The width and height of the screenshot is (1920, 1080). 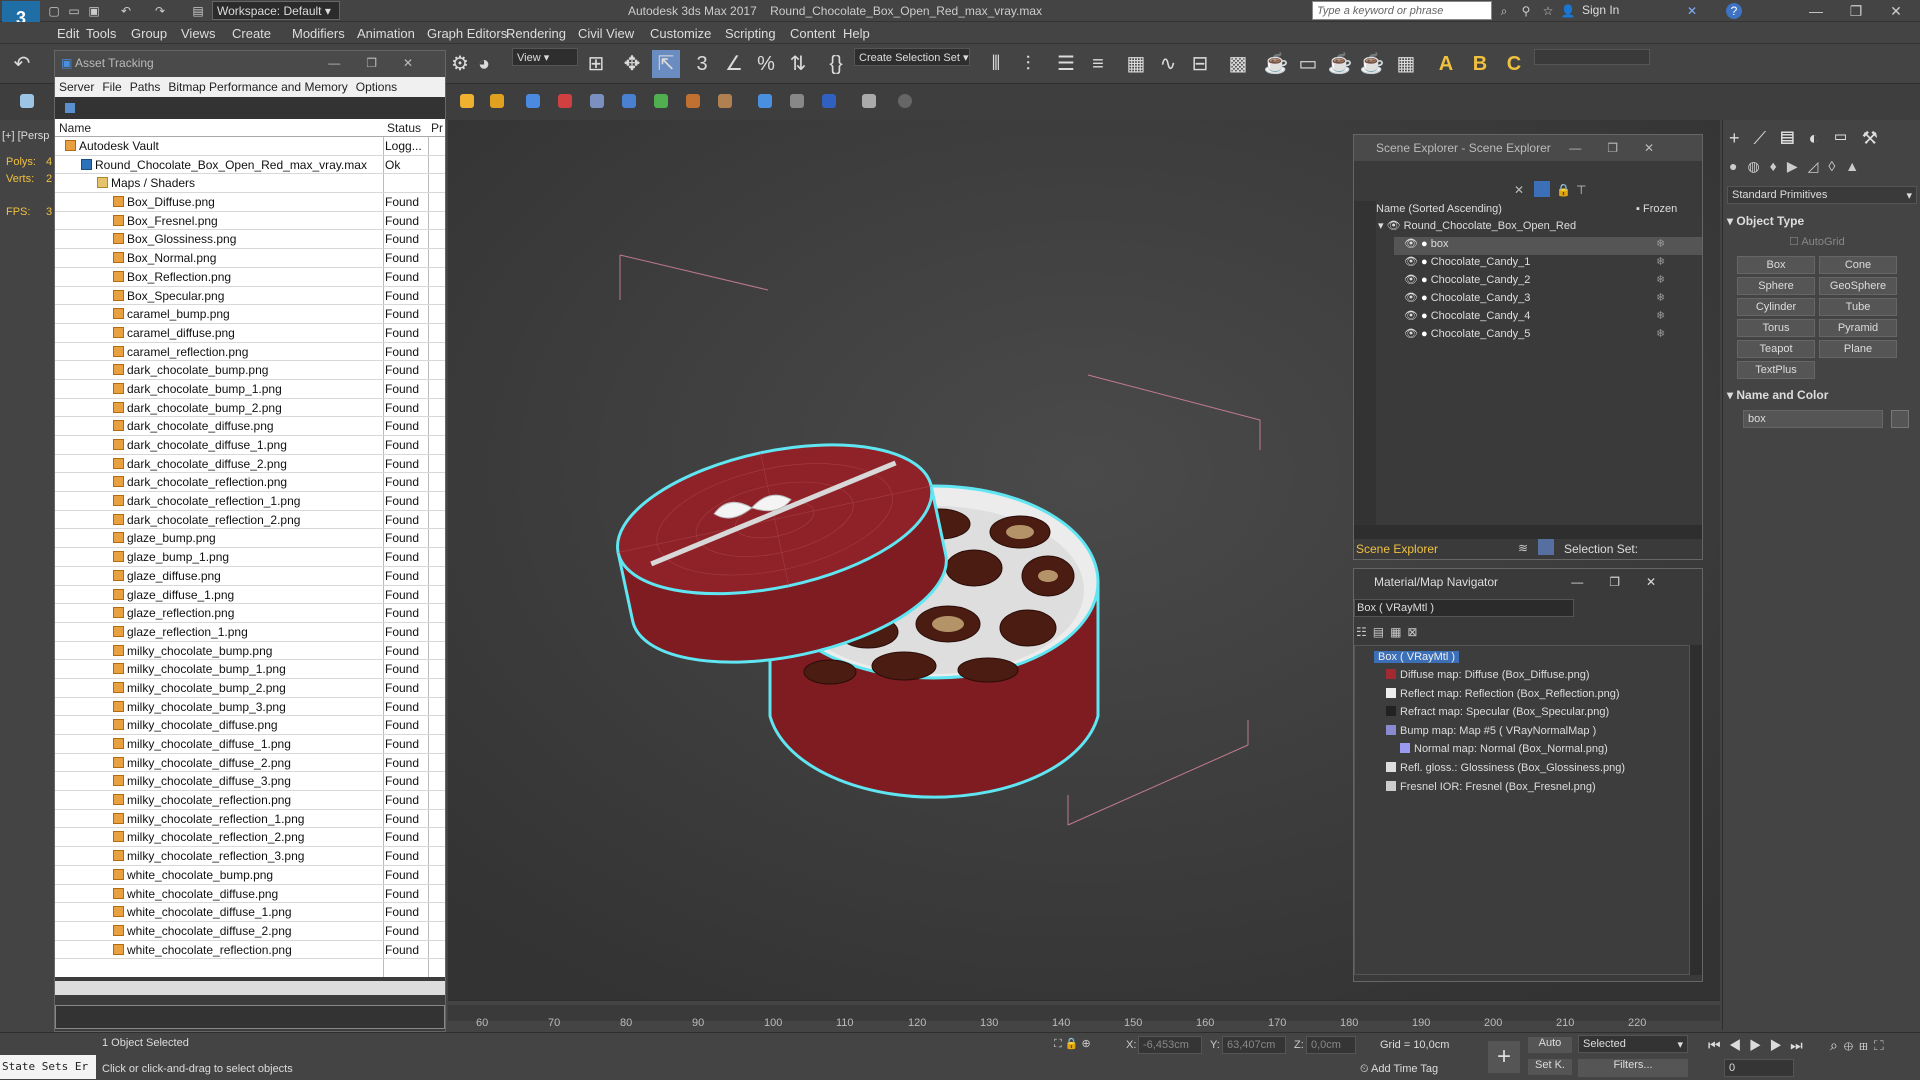 I want to click on col-name: Name, so click(x=75, y=128).